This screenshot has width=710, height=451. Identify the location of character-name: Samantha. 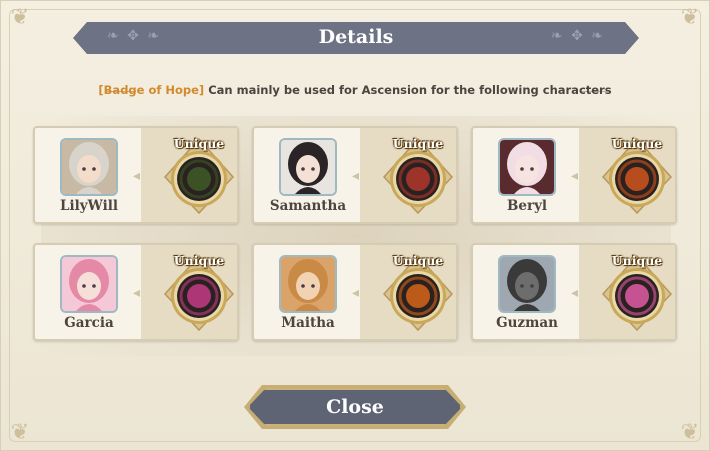
(308, 206).